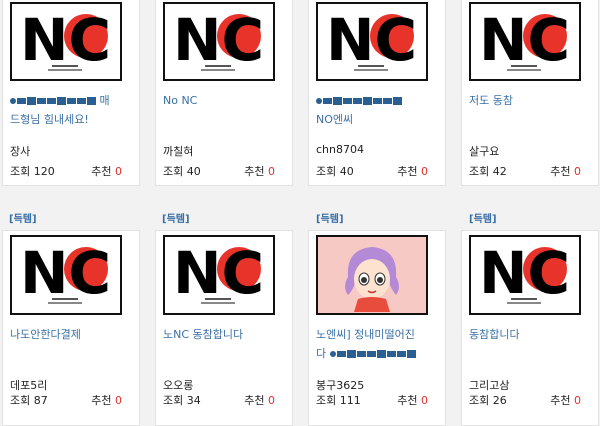 The width and height of the screenshot is (600, 426). What do you see at coordinates (379, 344) in the screenshot?
I see `post-title: 노엔씨] 정내미떨어진 다` at bounding box center [379, 344].